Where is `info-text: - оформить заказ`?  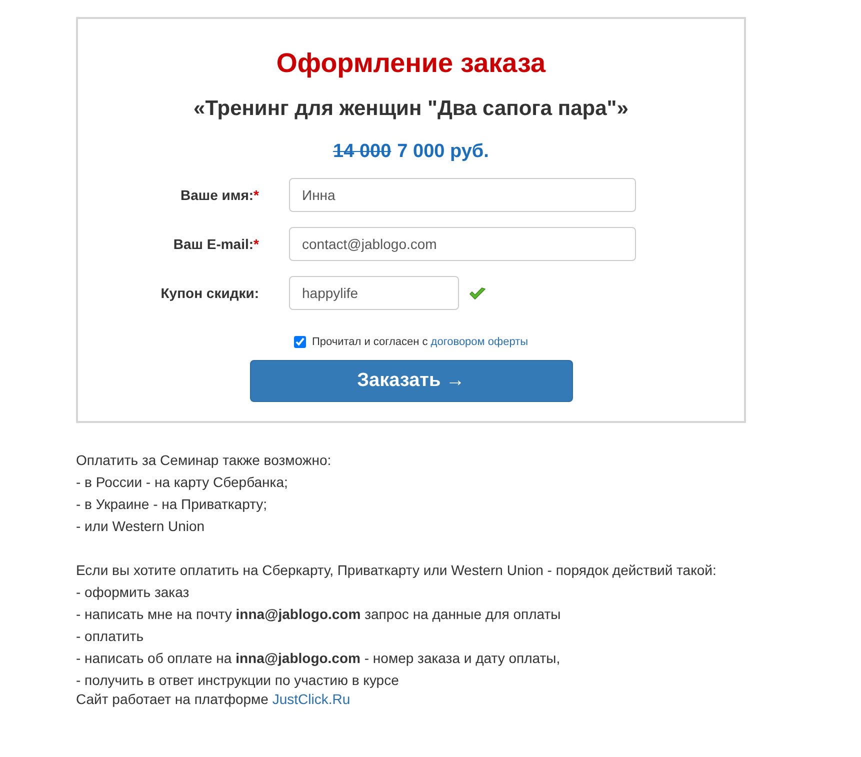
info-text: - оформить заказ is located at coordinates (133, 592).